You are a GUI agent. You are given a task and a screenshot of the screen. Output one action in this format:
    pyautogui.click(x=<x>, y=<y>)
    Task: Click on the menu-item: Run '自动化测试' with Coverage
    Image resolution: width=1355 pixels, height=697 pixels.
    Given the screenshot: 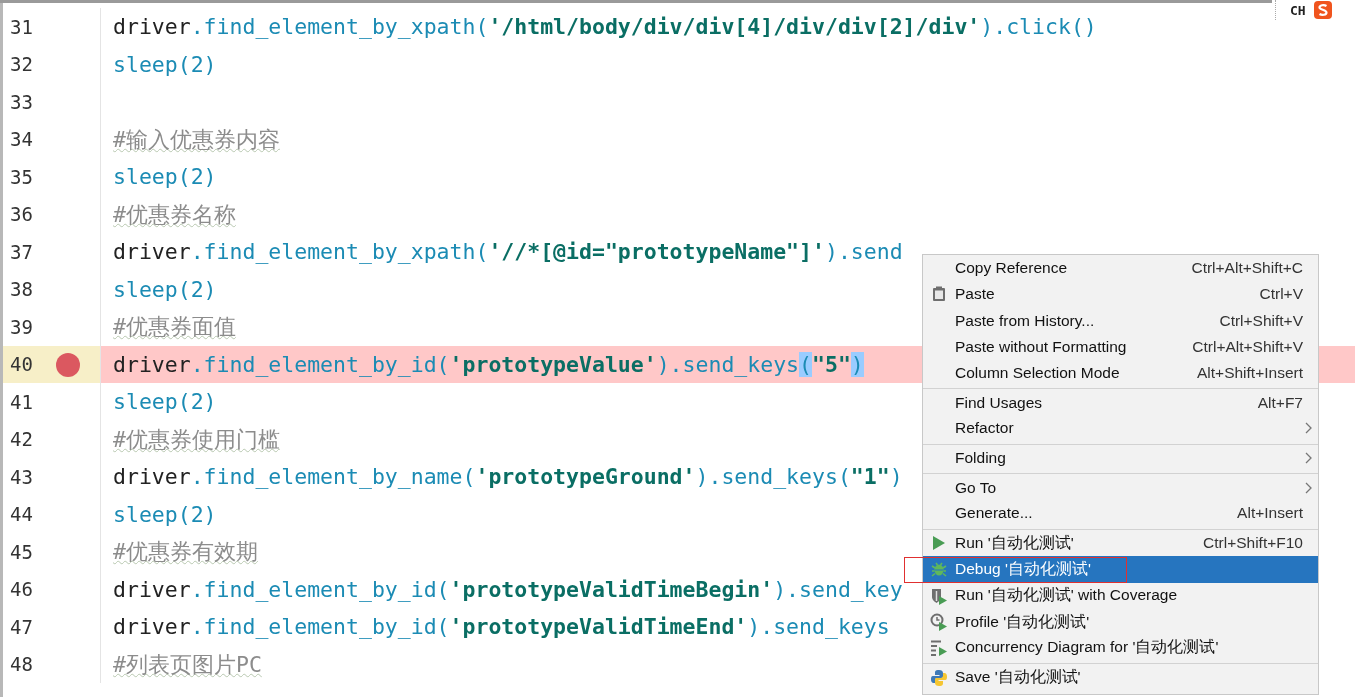 What is the action you would take?
    pyautogui.click(x=1120, y=595)
    